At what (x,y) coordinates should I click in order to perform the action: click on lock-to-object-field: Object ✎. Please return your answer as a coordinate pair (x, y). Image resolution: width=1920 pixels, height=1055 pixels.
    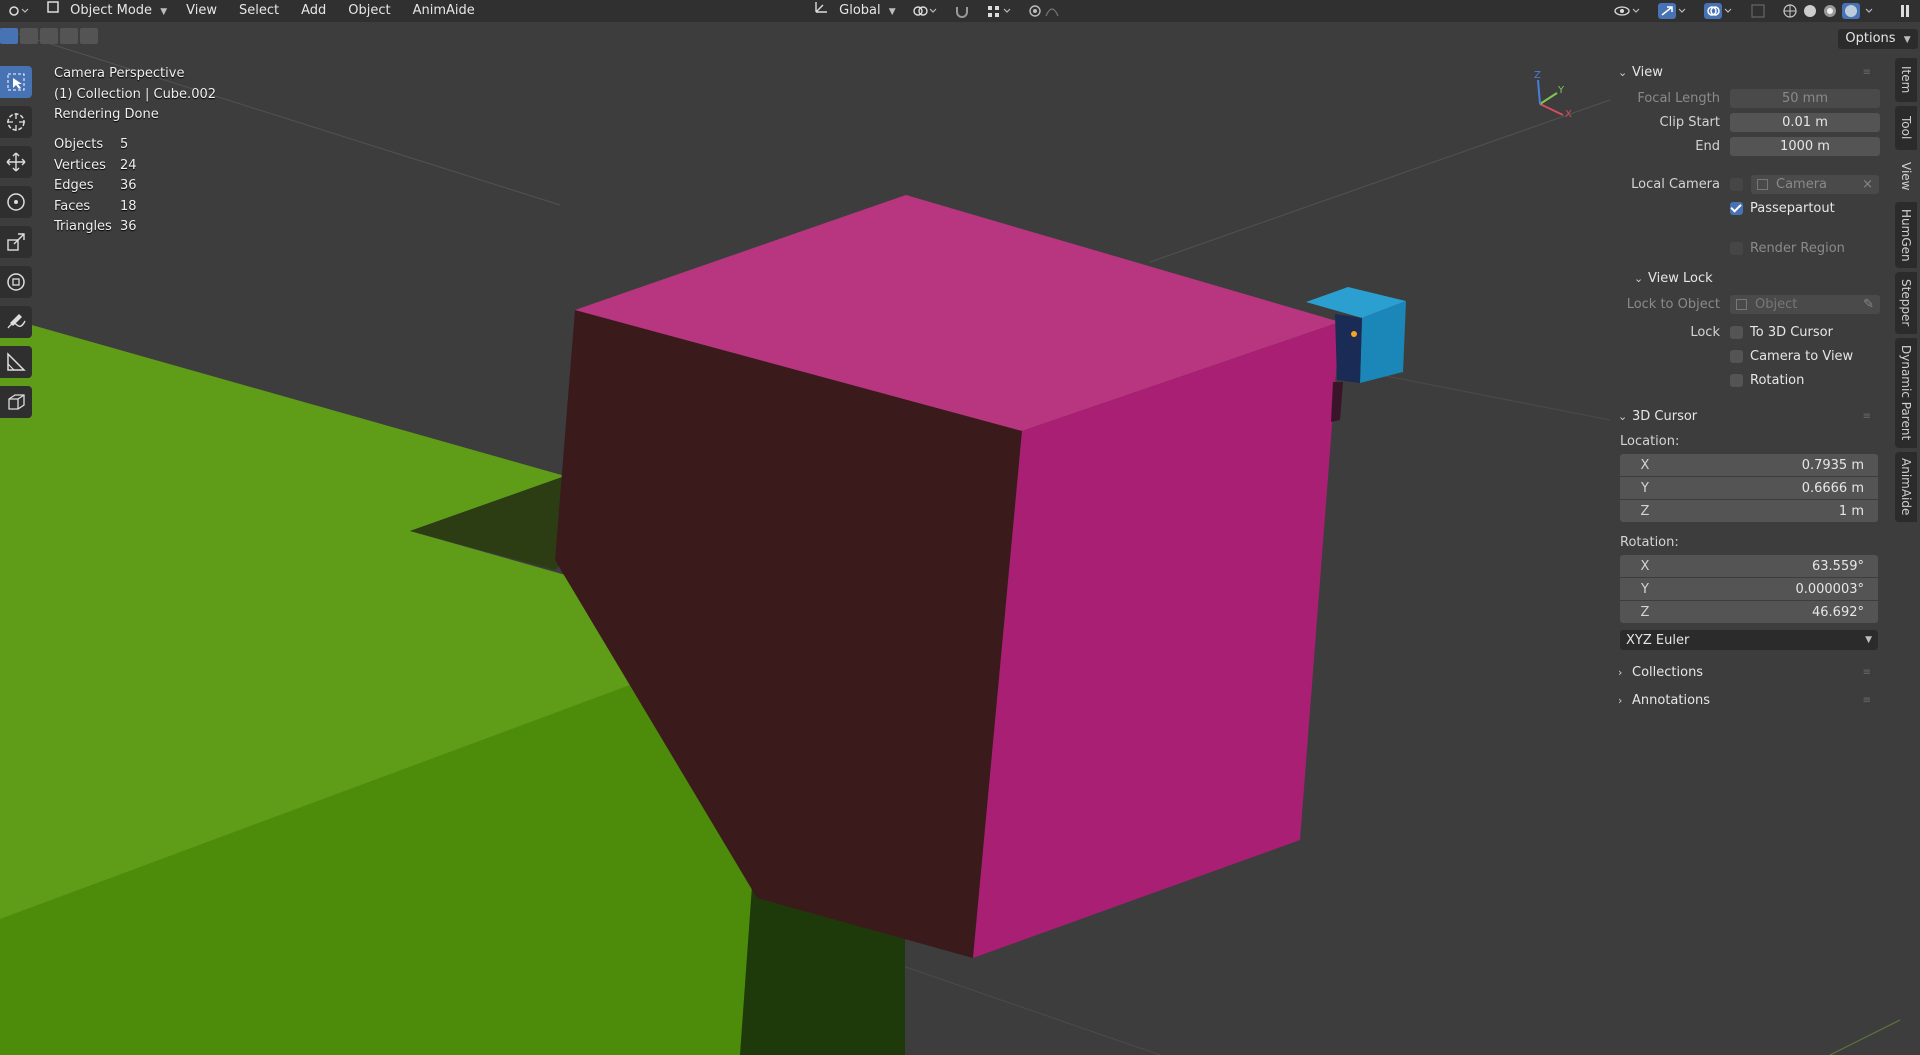
    Looking at the image, I should click on (1805, 304).